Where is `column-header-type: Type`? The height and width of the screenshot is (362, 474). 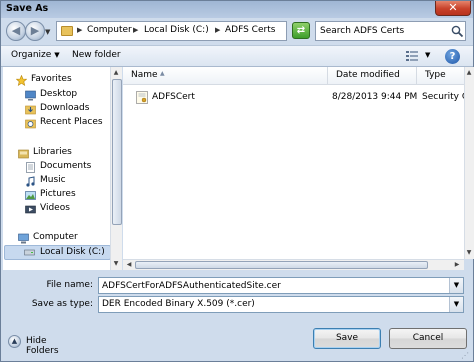 column-header-type: Type is located at coordinates (440, 76).